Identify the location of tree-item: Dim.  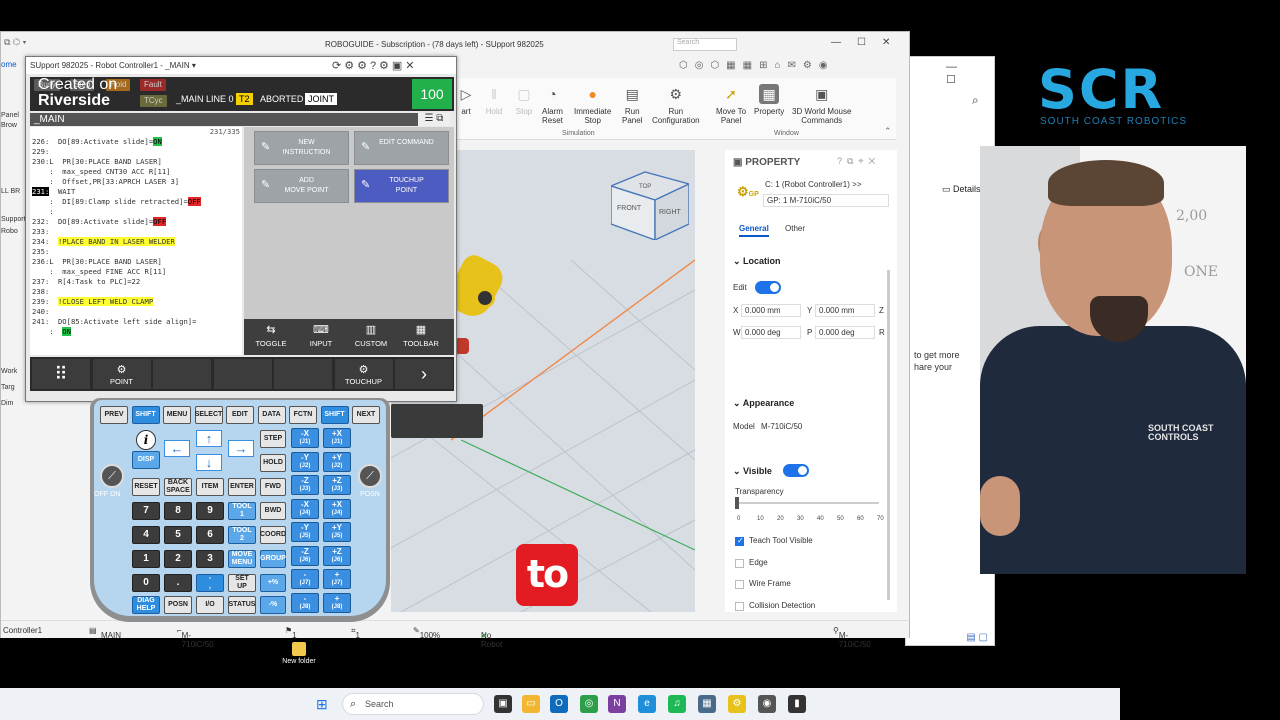
(7, 404).